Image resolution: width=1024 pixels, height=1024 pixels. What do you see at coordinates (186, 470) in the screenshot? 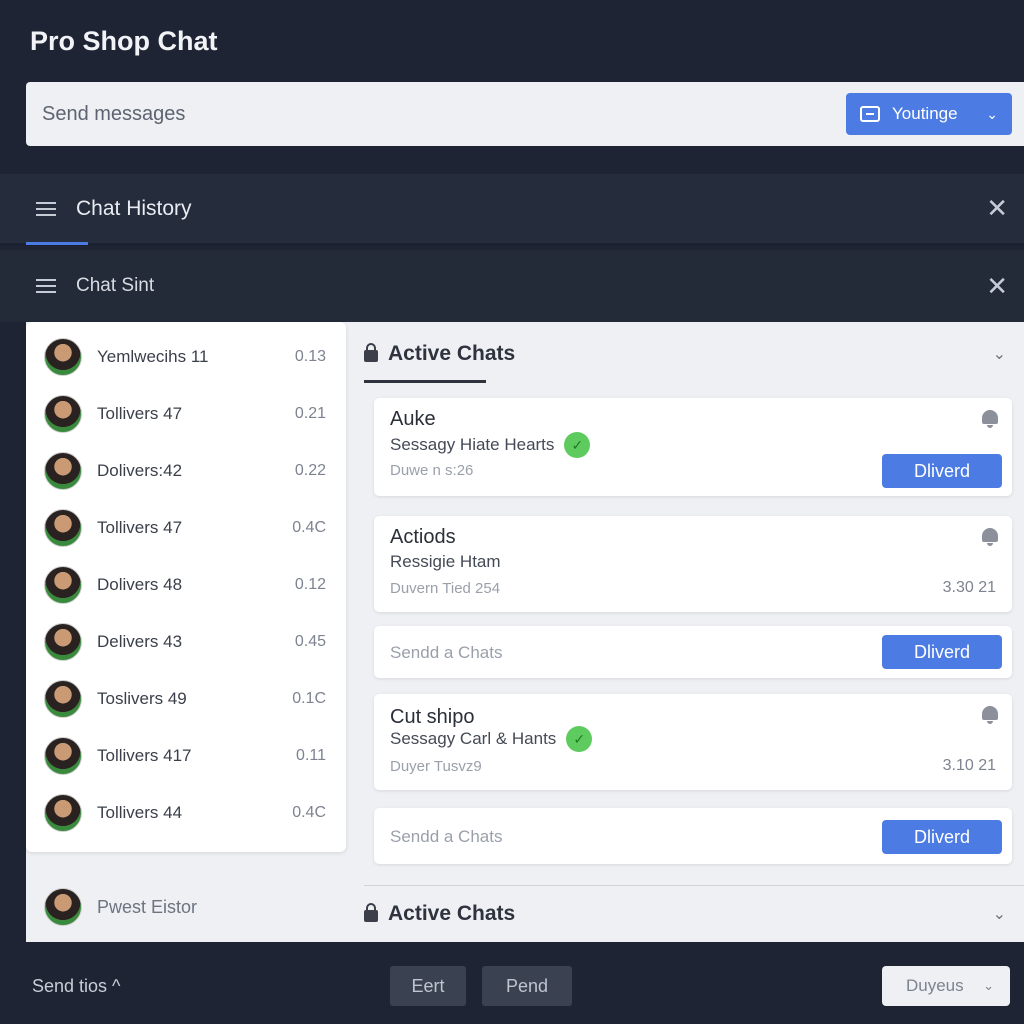
I see `list-item: Dolivers:42 0.22` at bounding box center [186, 470].